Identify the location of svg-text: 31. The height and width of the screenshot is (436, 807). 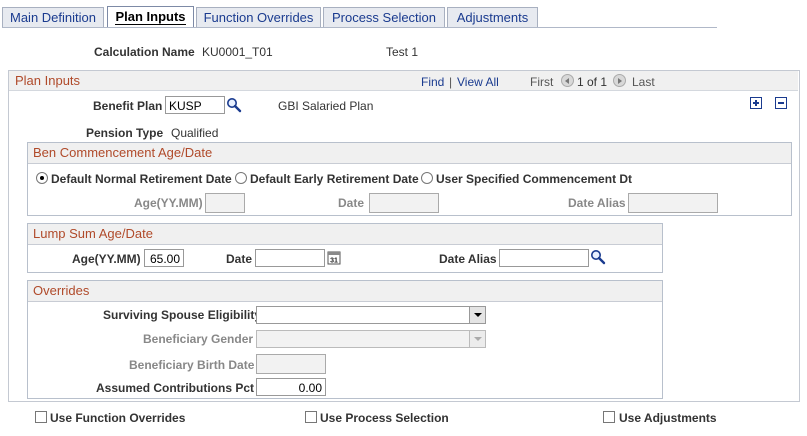
(334, 261).